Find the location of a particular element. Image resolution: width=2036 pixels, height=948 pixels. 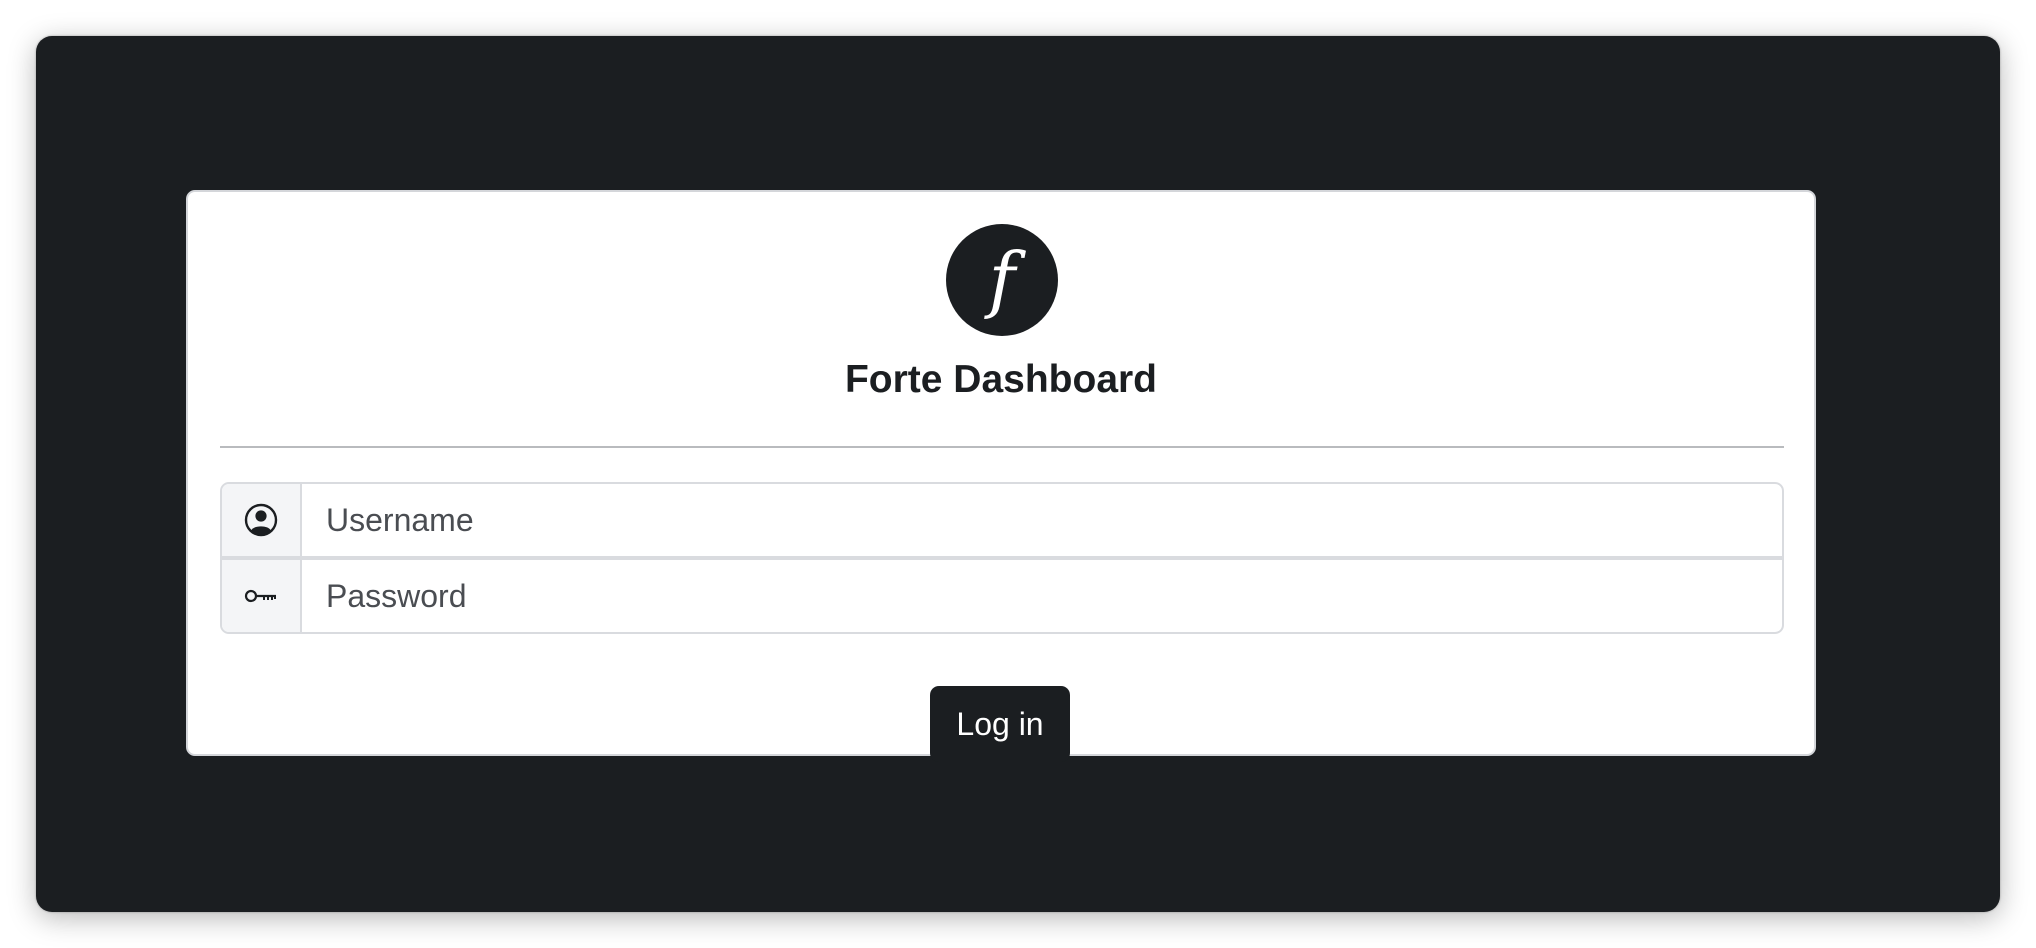

svg-text: f is located at coordinates (1005, 279).